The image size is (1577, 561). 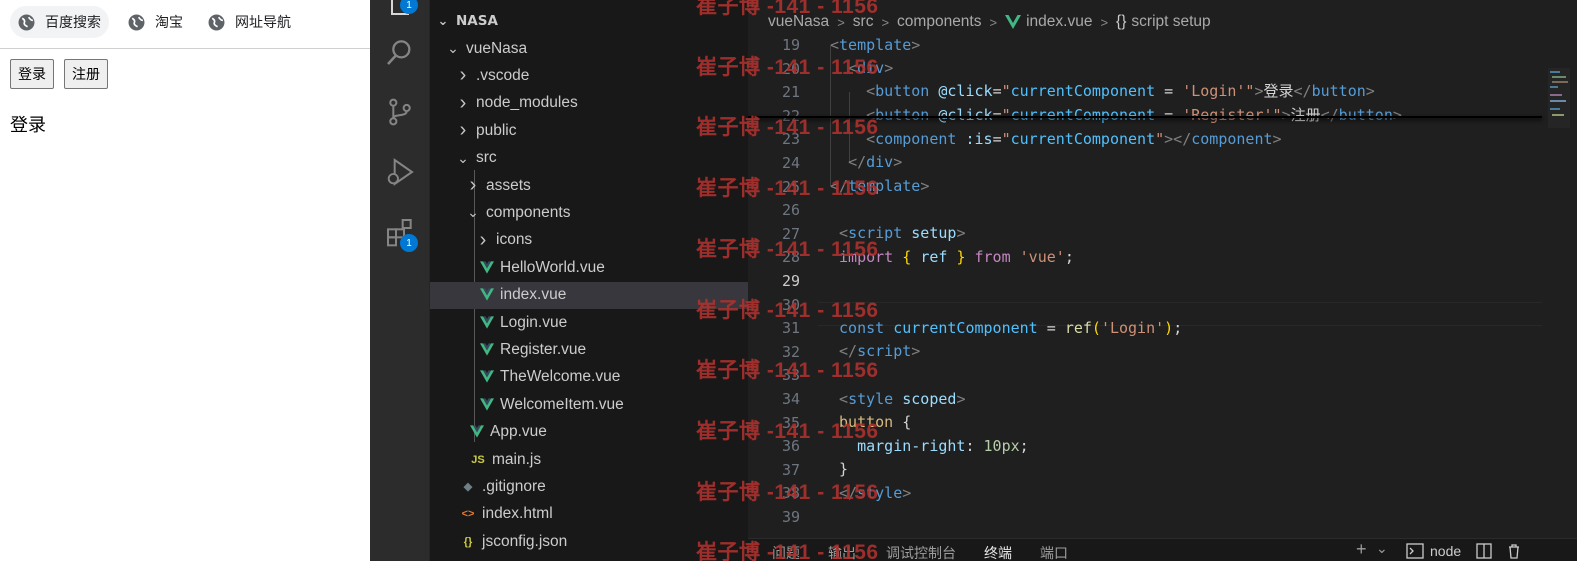 I want to click on tree-item: Login.vue, so click(x=589, y=322).